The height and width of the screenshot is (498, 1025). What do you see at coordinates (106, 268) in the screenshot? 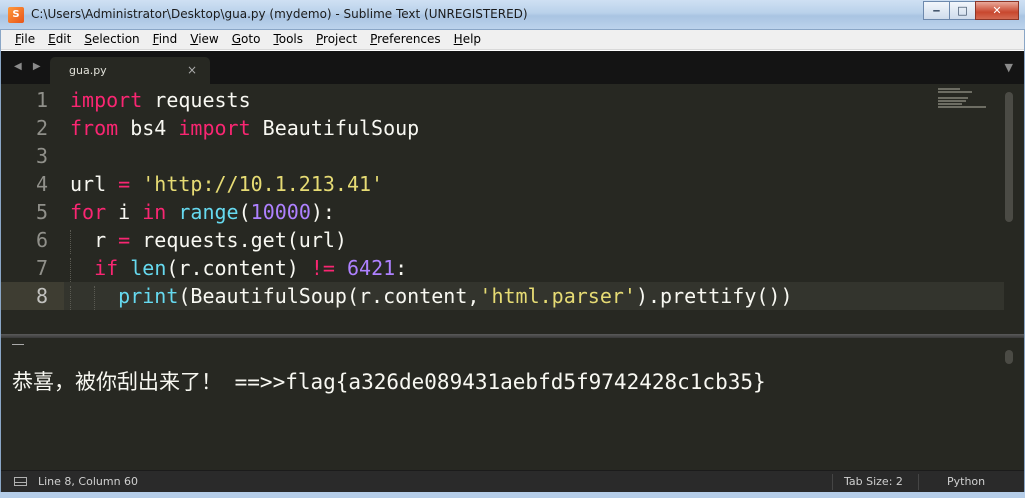
I see `code-token: if` at bounding box center [106, 268].